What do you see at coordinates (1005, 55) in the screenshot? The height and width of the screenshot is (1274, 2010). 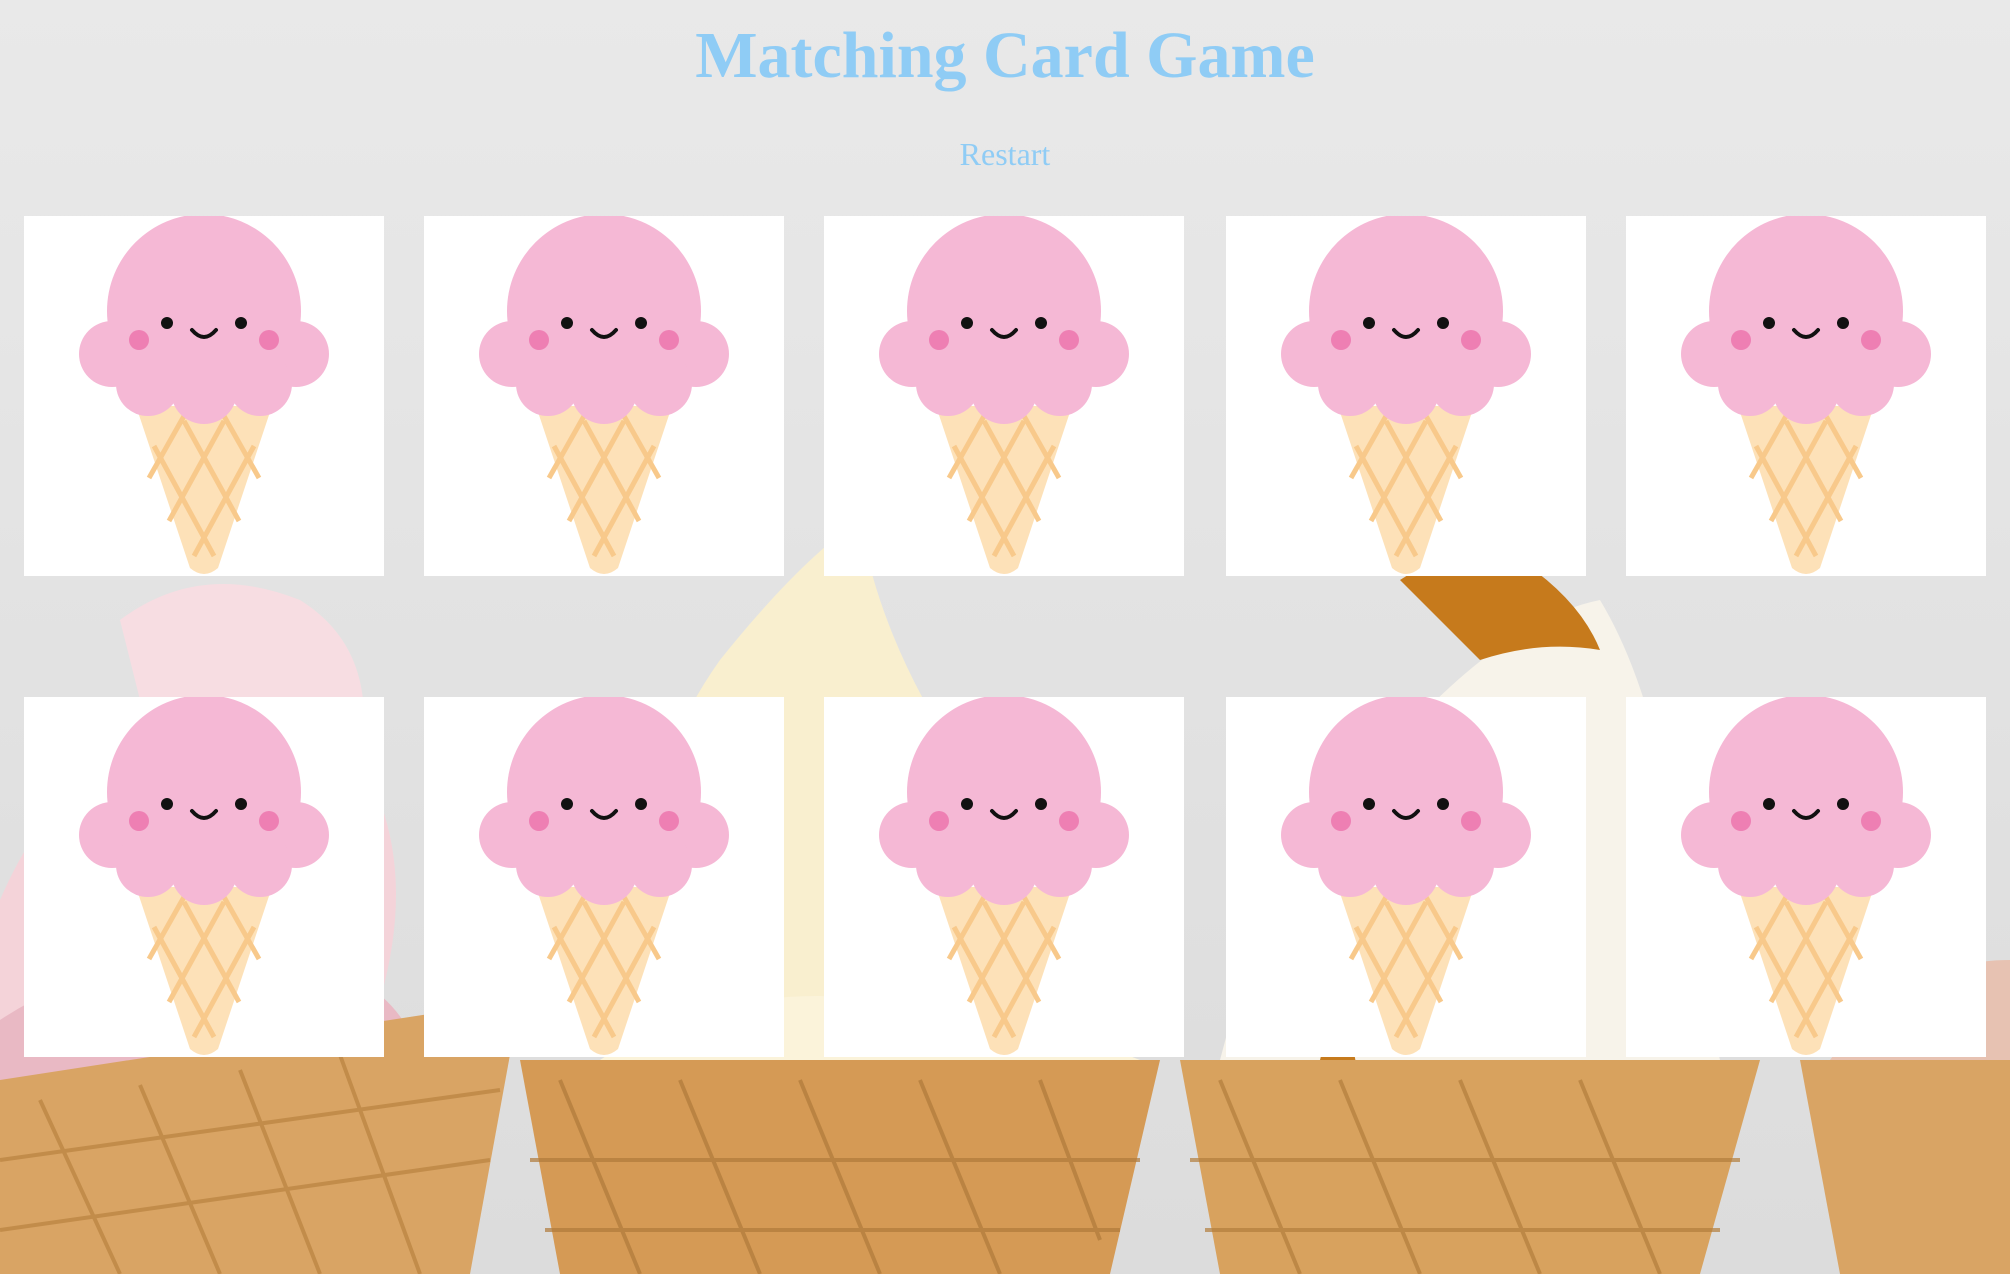 I see `page-title: Matching Card Game` at bounding box center [1005, 55].